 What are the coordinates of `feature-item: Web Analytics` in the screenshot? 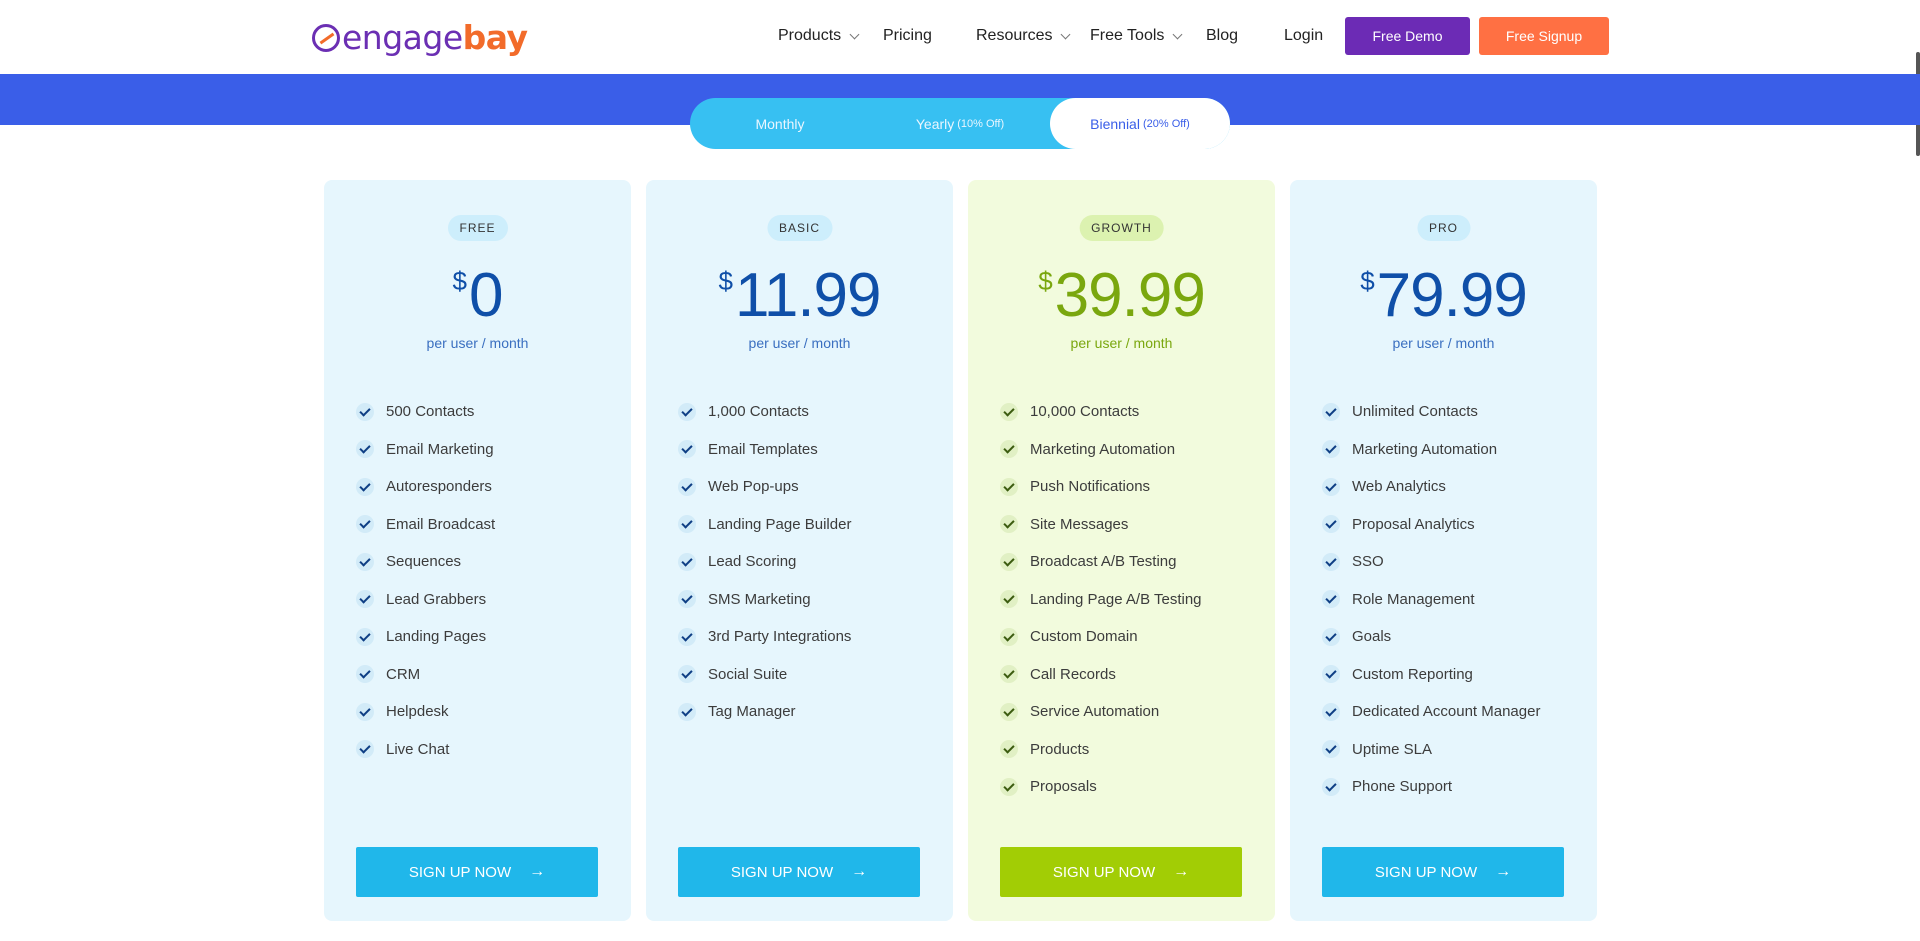 It's located at (1431, 487).